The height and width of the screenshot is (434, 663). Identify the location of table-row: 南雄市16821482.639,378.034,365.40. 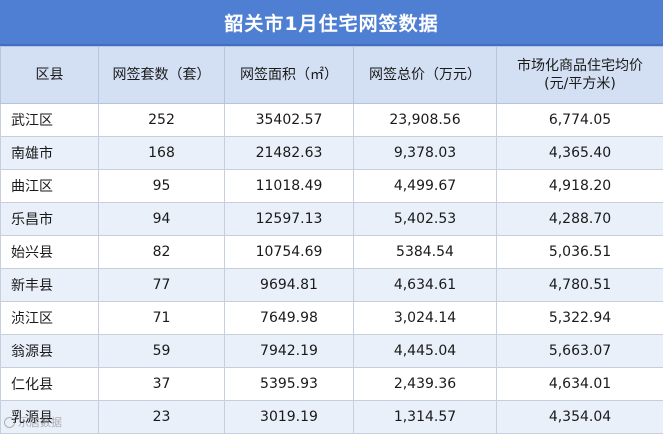
(332, 153).